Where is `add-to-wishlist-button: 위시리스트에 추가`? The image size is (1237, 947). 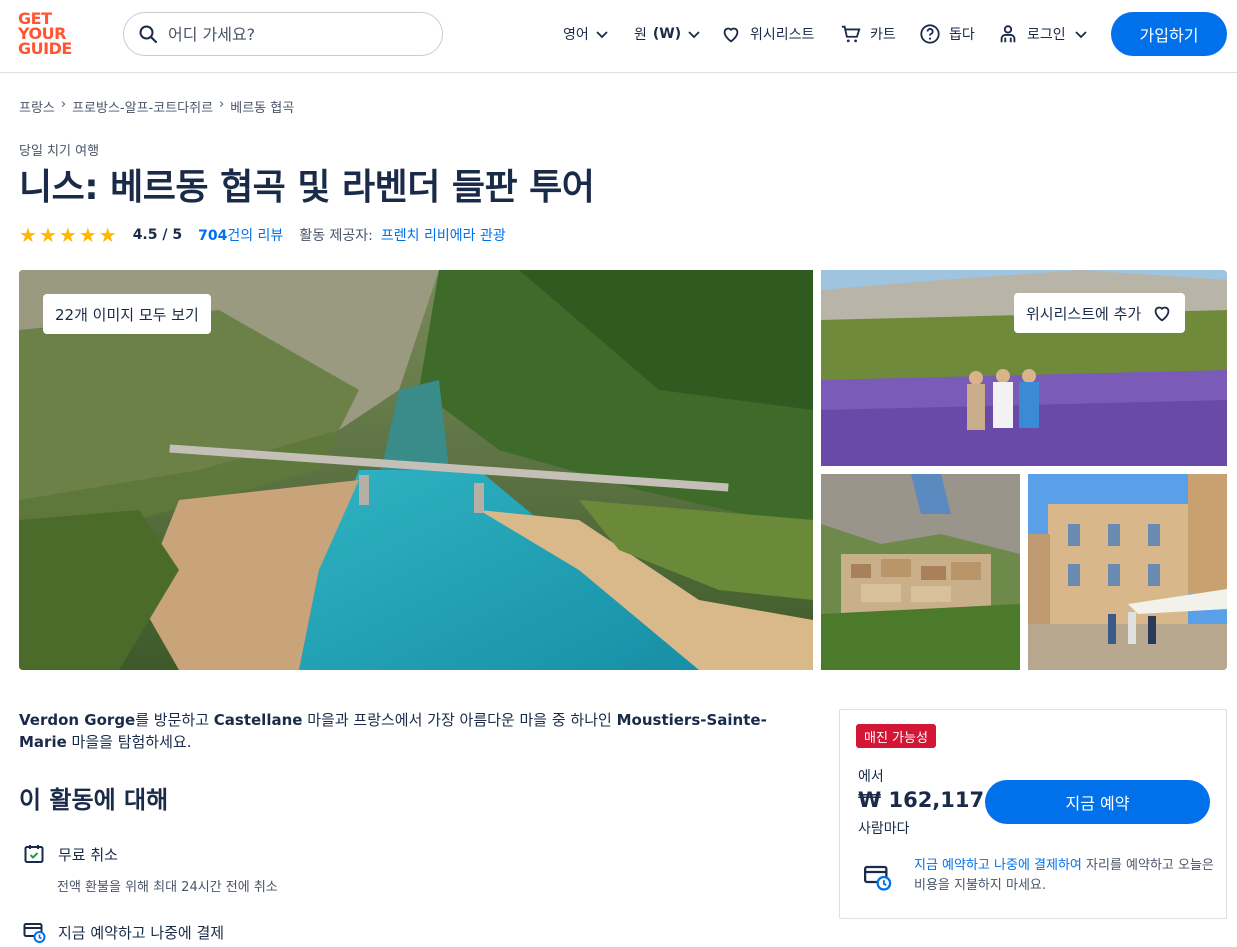 add-to-wishlist-button: 위시리스트에 추가 is located at coordinates (1100, 313).